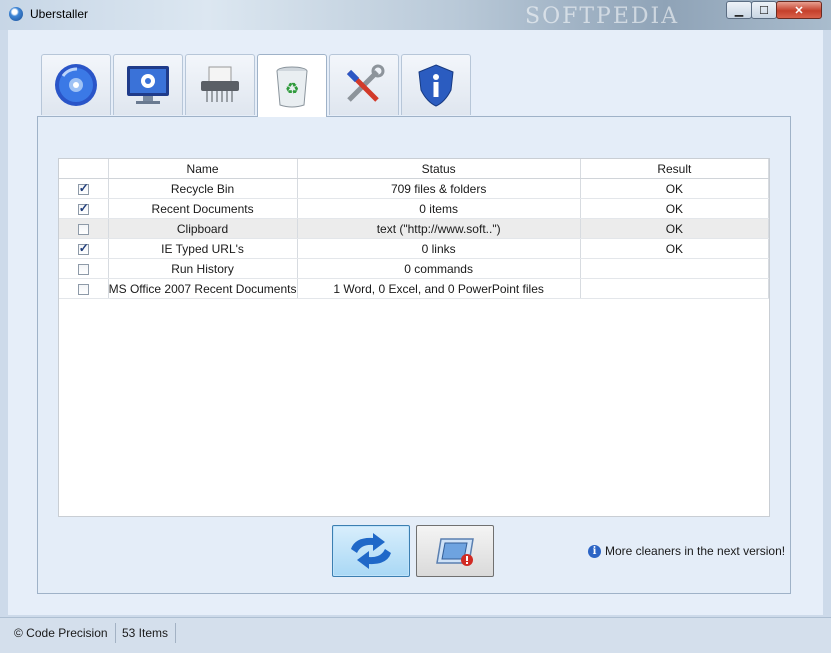 This screenshot has width=831, height=653. Describe the element at coordinates (439, 248) in the screenshot. I see `row-status: 0 links` at that location.